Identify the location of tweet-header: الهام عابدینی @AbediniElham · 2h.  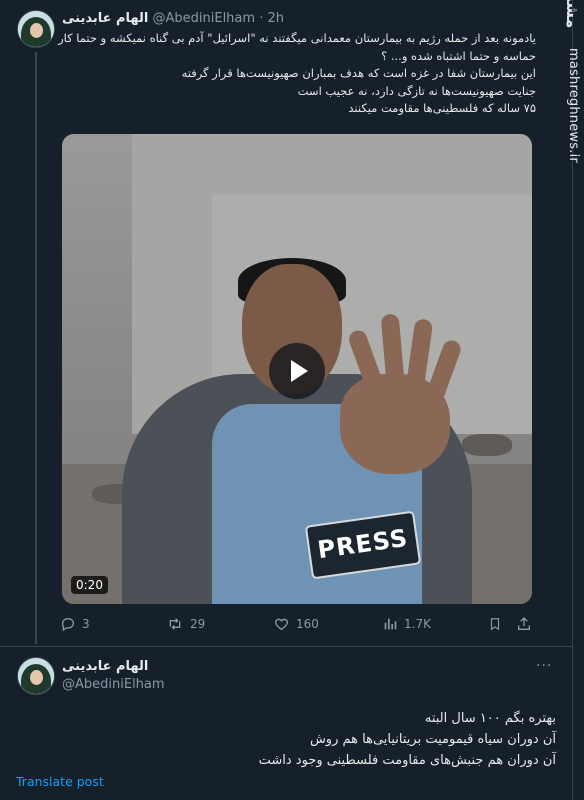
(173, 18).